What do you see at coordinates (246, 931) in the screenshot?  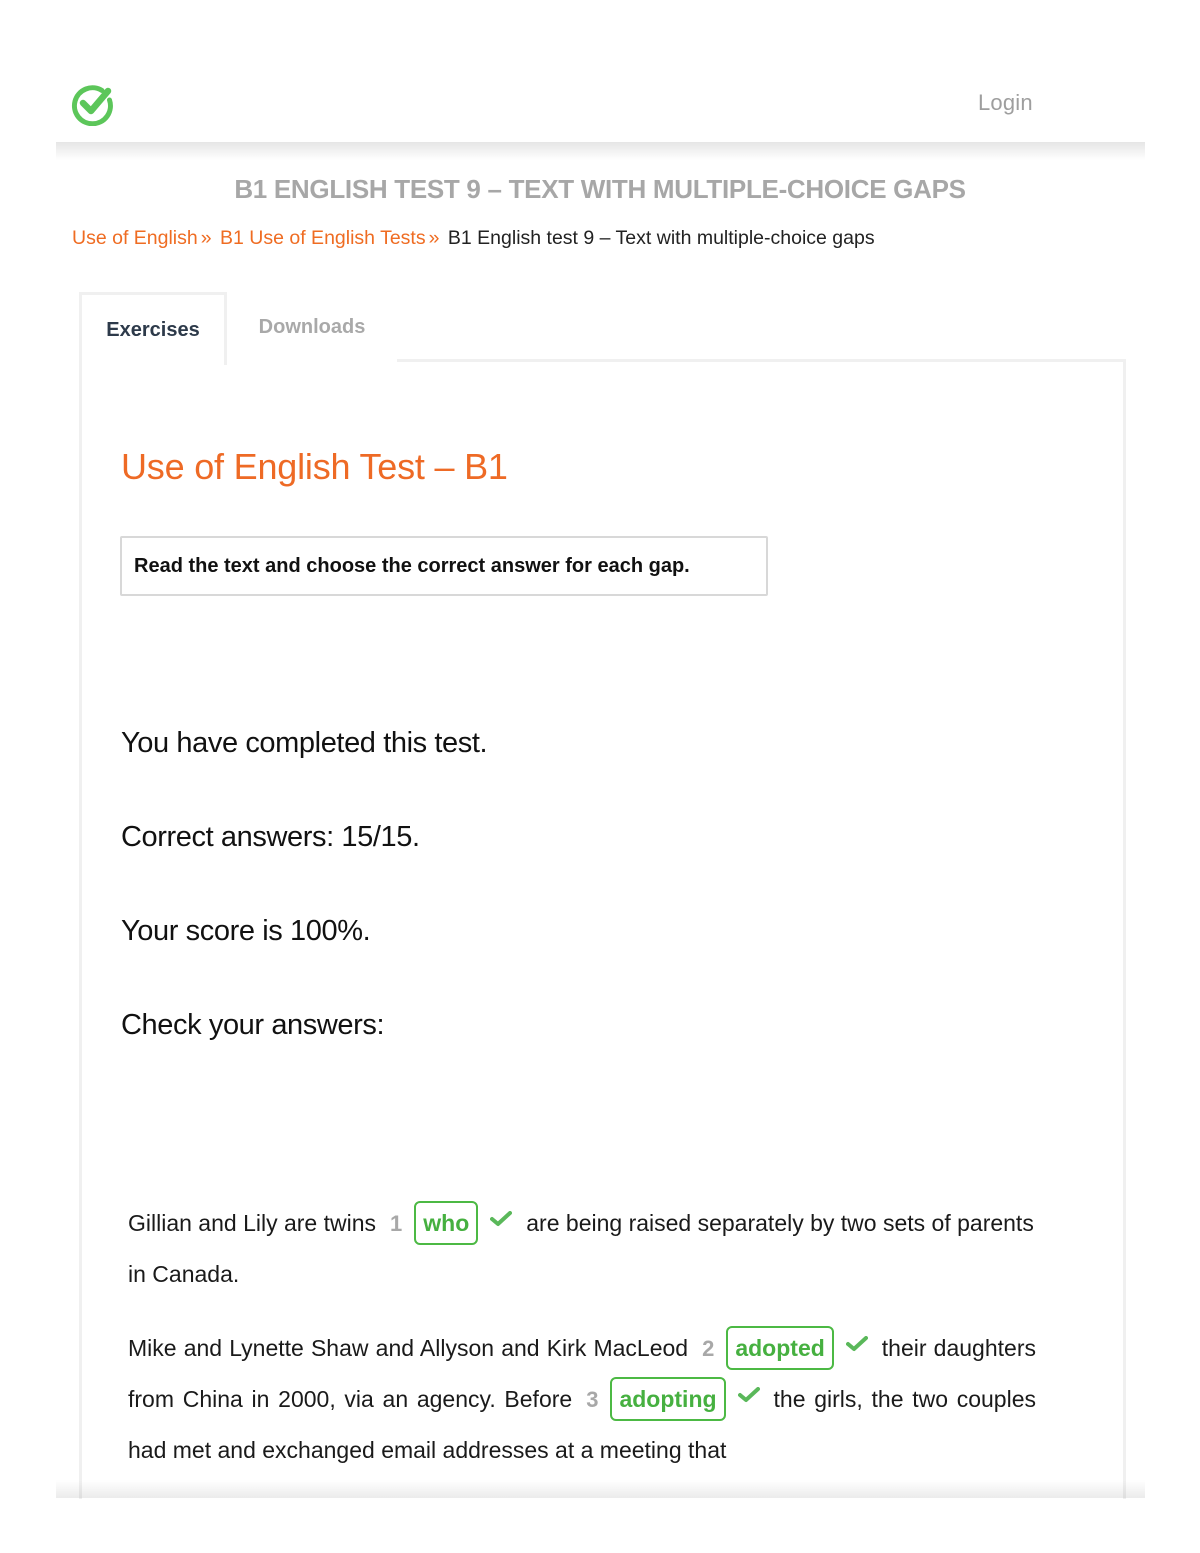 I see `score: Your score is 100%.` at bounding box center [246, 931].